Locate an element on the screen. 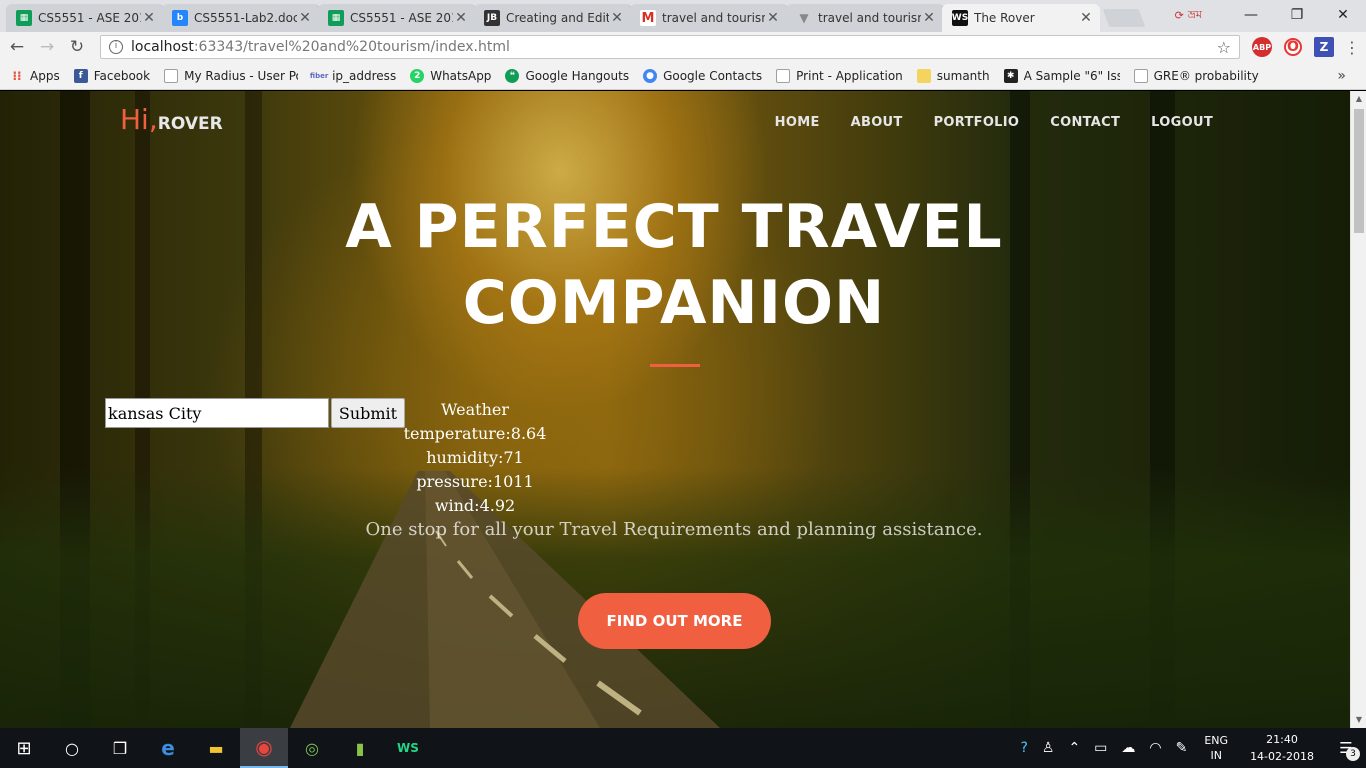 This screenshot has width=1366, height=768. find-out-more-button: FIND OUT MORE is located at coordinates (674, 621).